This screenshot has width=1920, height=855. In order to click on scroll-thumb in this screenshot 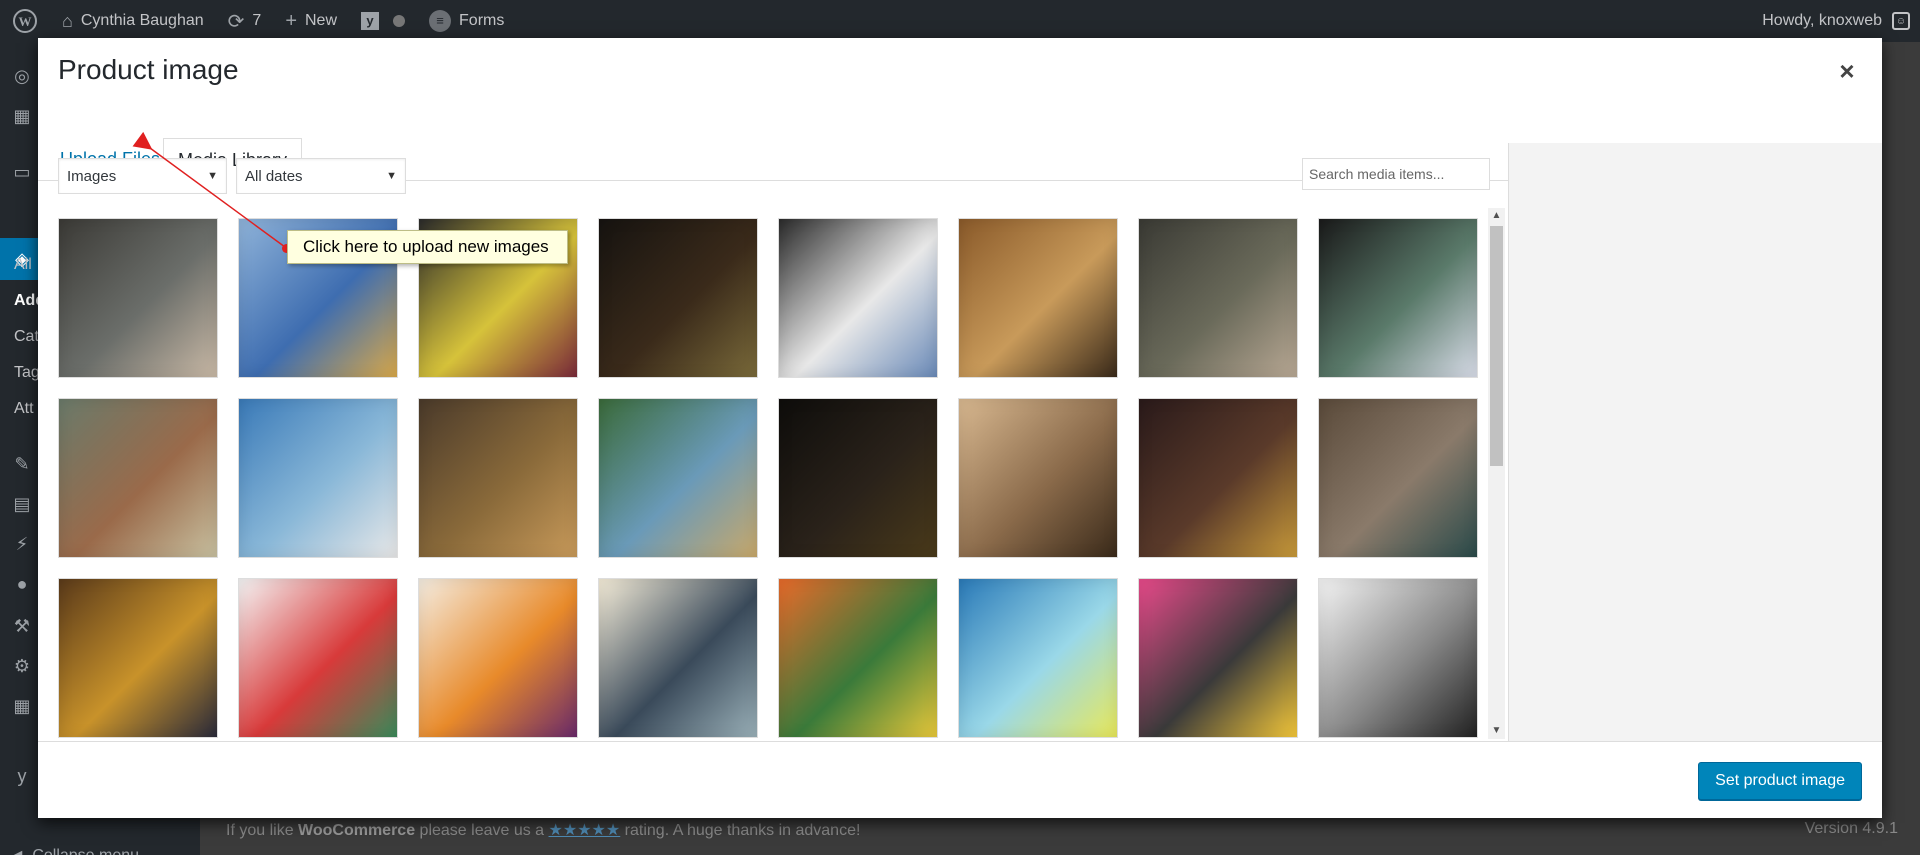, I will do `click(1496, 346)`.